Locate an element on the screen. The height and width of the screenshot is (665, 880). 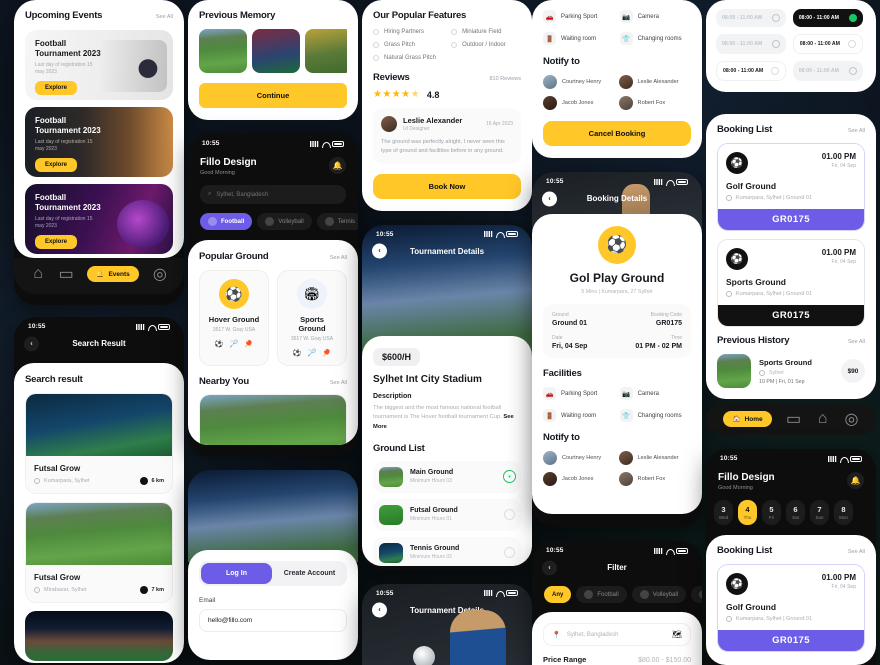
list-item is located at coordinates (99, 636).